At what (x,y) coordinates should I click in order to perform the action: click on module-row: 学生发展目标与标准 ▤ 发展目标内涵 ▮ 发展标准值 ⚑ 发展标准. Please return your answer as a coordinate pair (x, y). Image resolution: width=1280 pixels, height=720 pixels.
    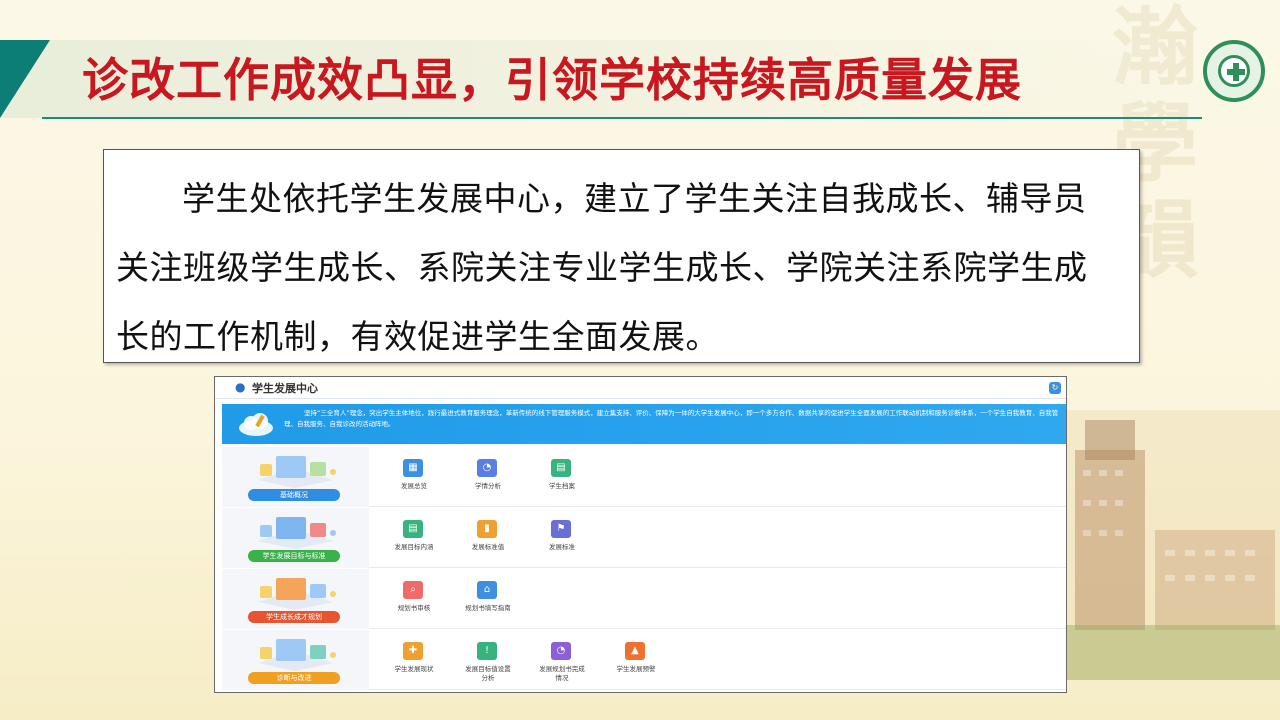
    Looking at the image, I should click on (644, 538).